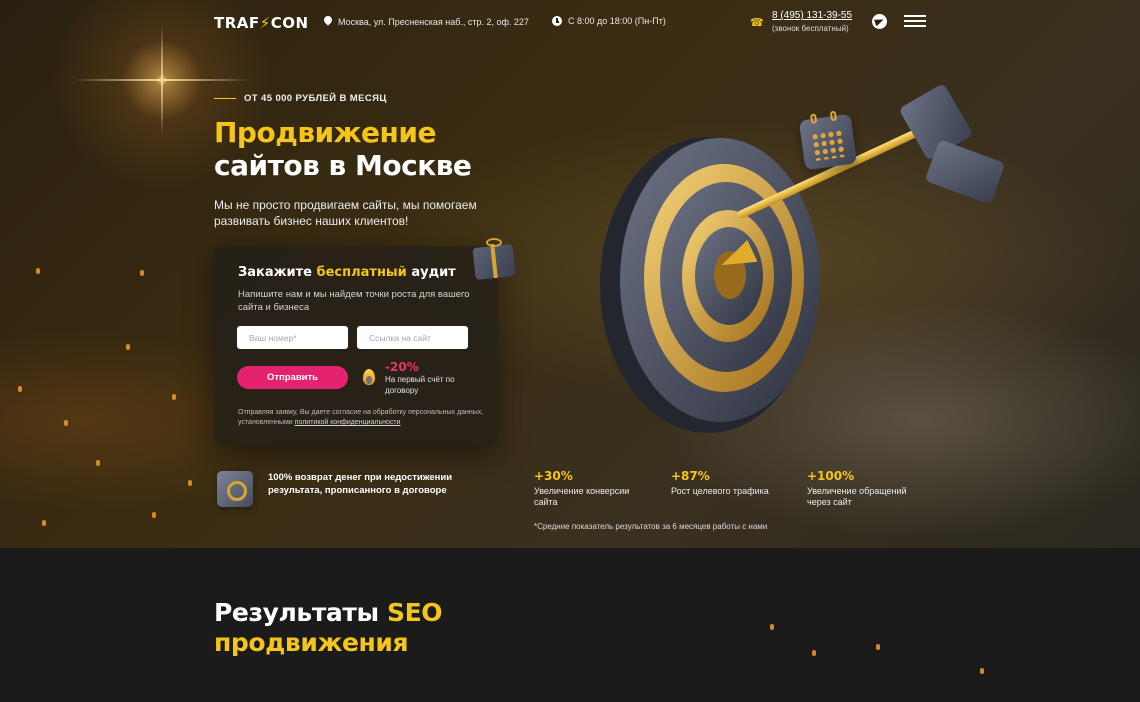  I want to click on header-hours: С 8:00 до 18:00 (Пн-Пт), so click(609, 21).